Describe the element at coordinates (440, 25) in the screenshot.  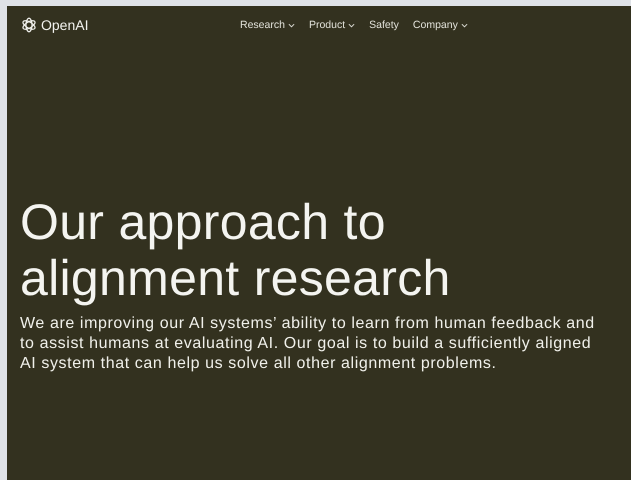
I see `nav-link: Company` at that location.